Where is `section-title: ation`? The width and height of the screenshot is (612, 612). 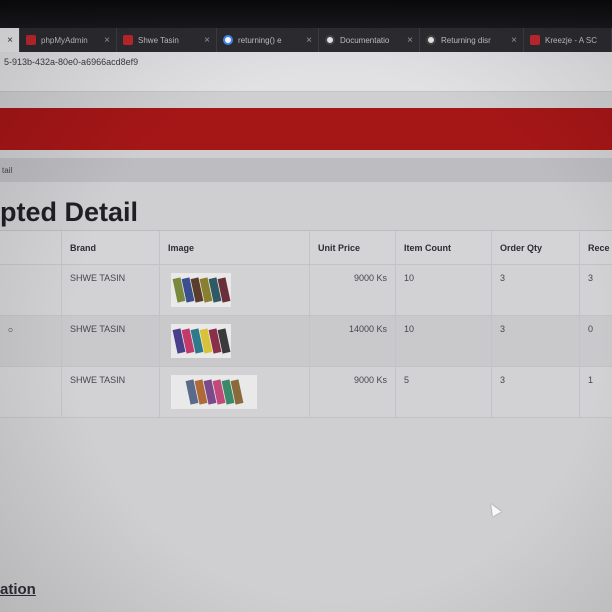
section-title: ation is located at coordinates (18, 589).